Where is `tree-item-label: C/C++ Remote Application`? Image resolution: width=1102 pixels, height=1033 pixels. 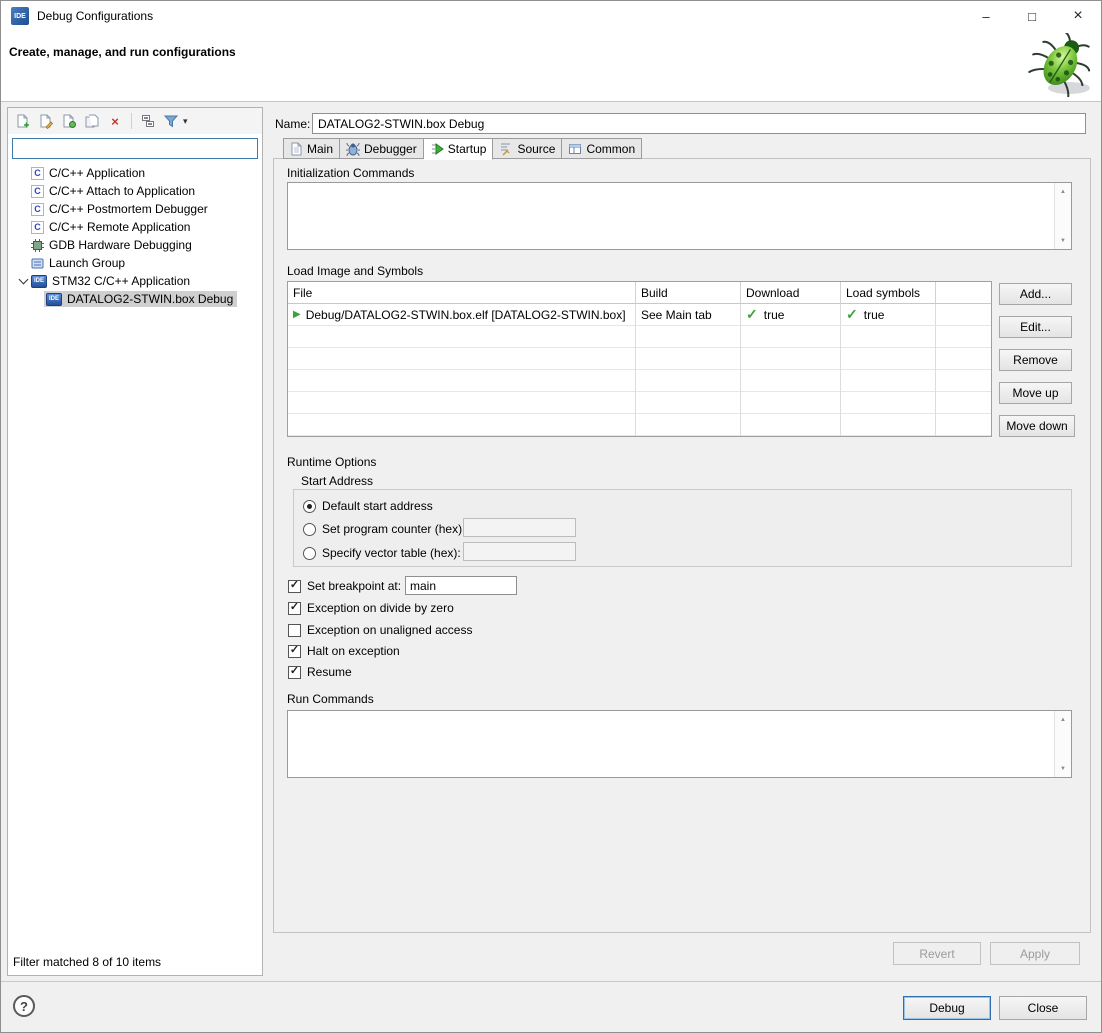 tree-item-label: C/C++ Remote Application is located at coordinates (120, 227).